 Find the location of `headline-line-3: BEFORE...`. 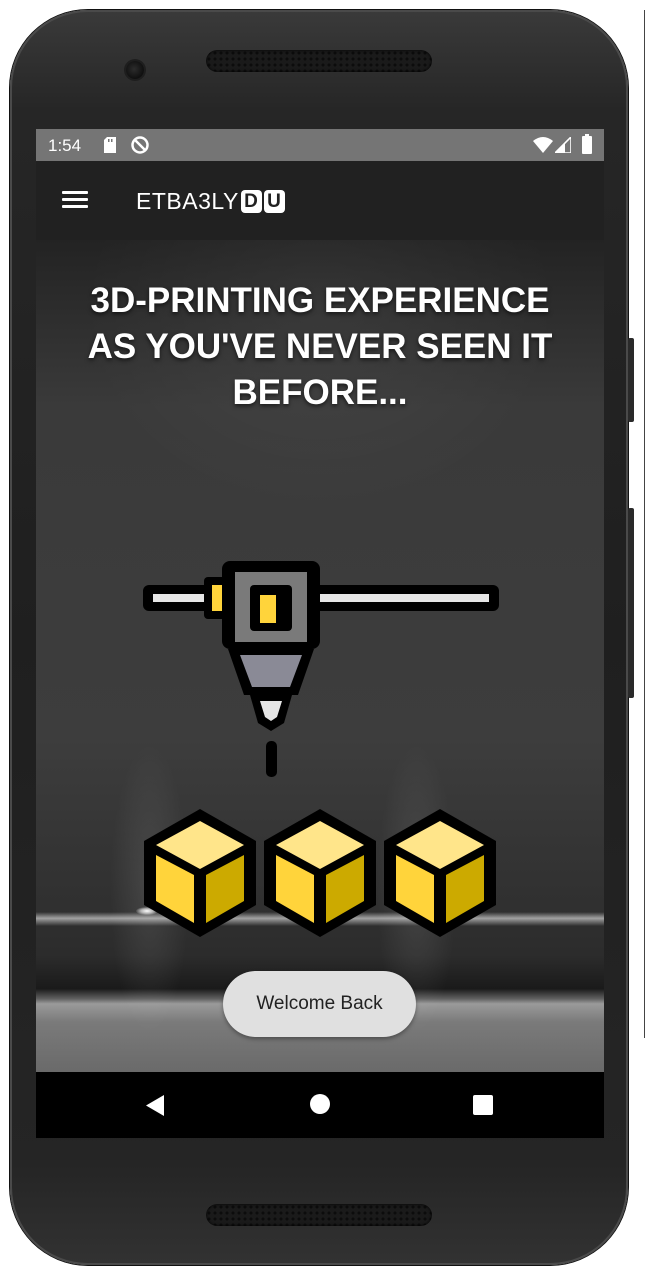

headline-line-3: BEFORE... is located at coordinates (320, 392).